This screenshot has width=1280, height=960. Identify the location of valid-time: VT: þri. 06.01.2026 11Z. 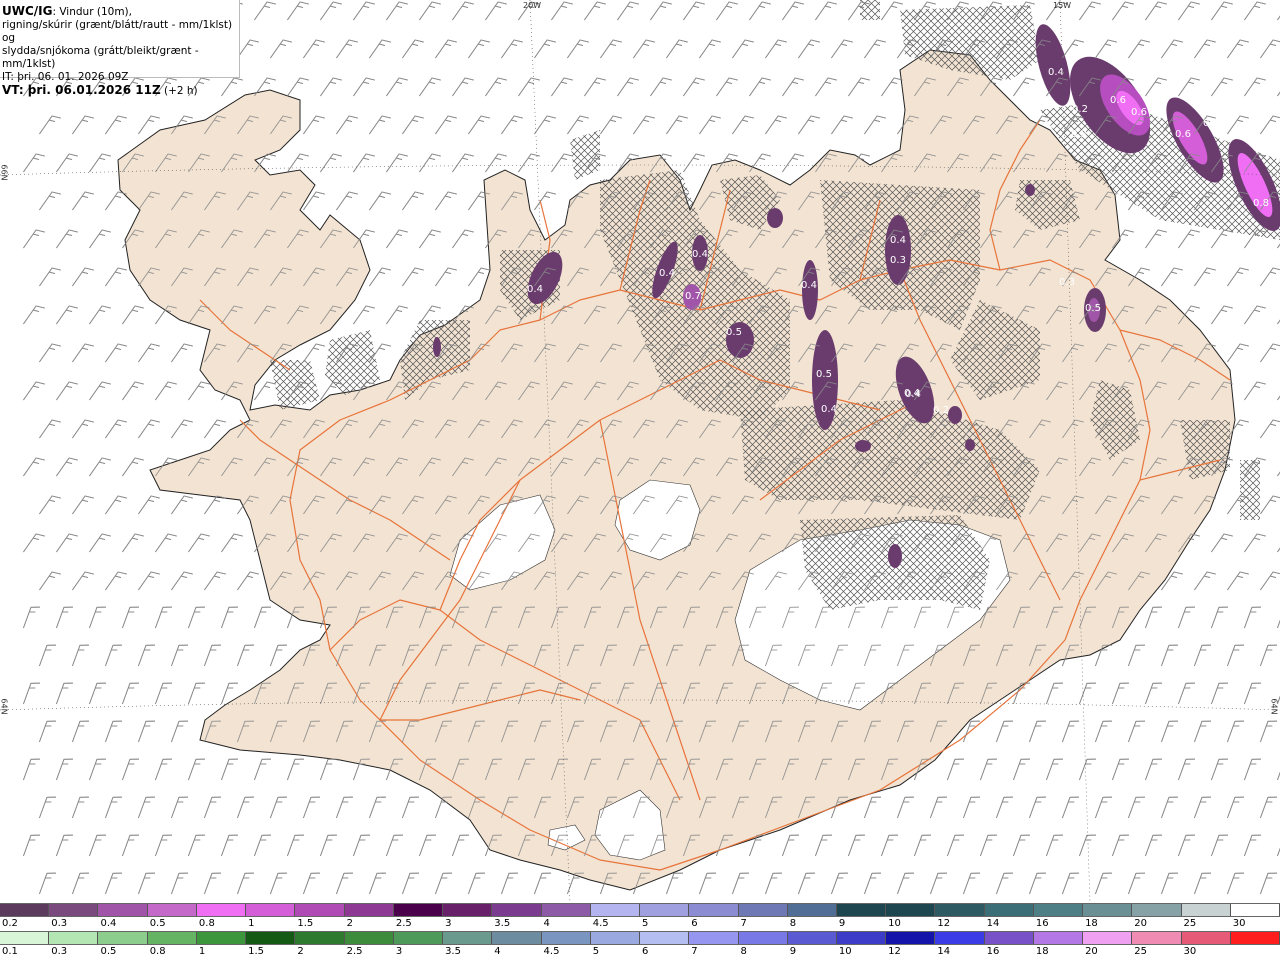
(81, 90).